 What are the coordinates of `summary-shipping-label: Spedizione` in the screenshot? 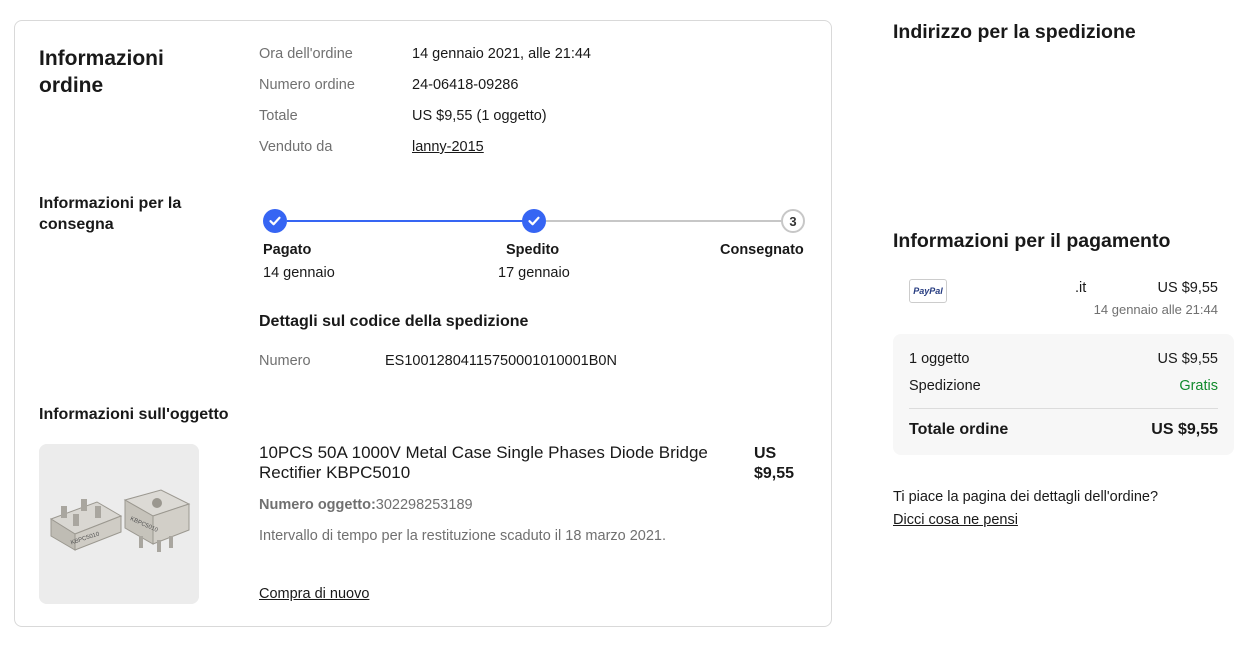 It's located at (945, 386).